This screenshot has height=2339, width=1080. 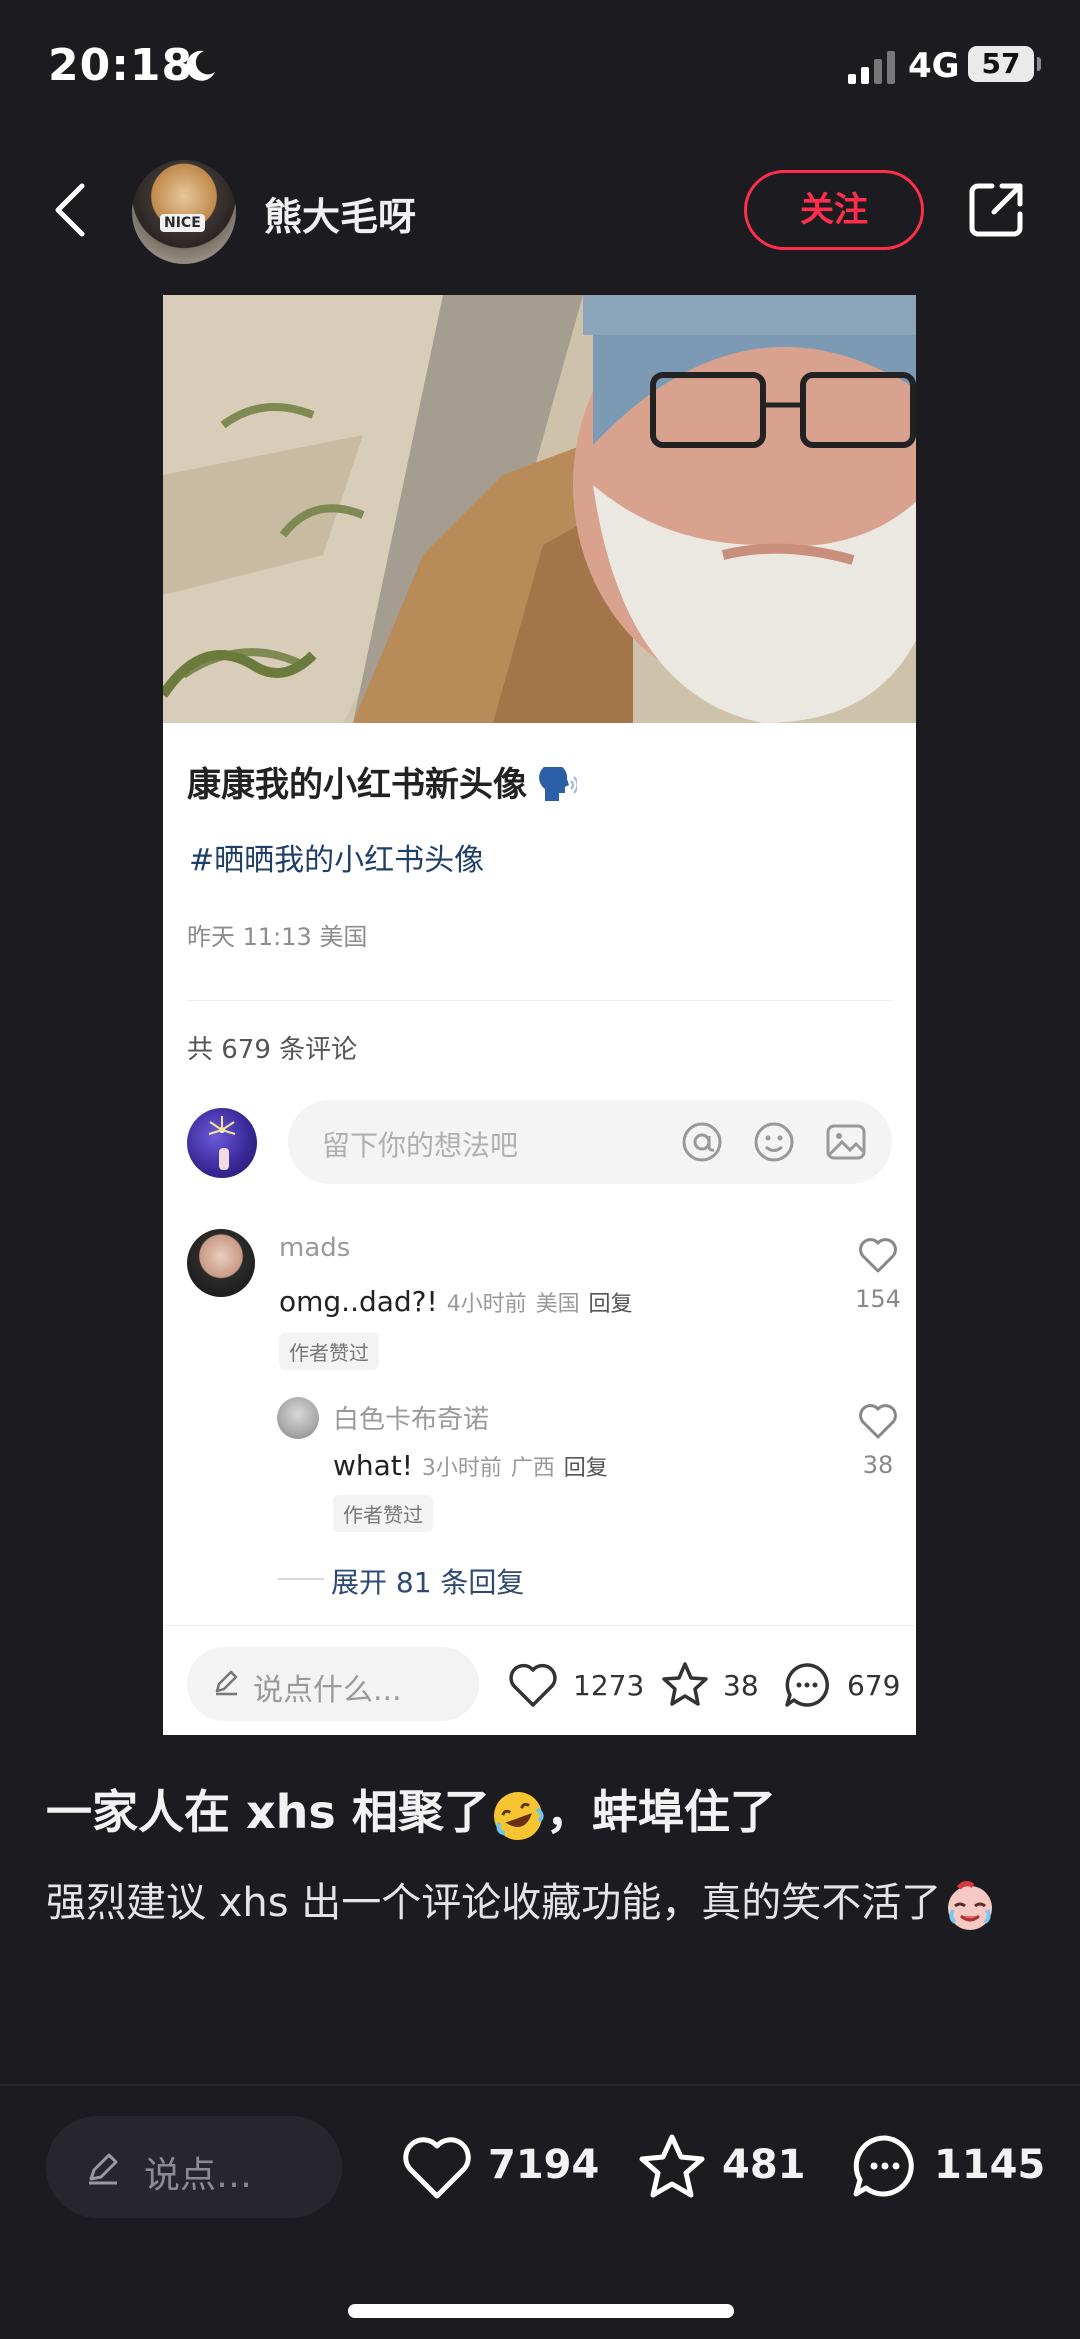 I want to click on reply-time: 3小时前, so click(x=461, y=1468).